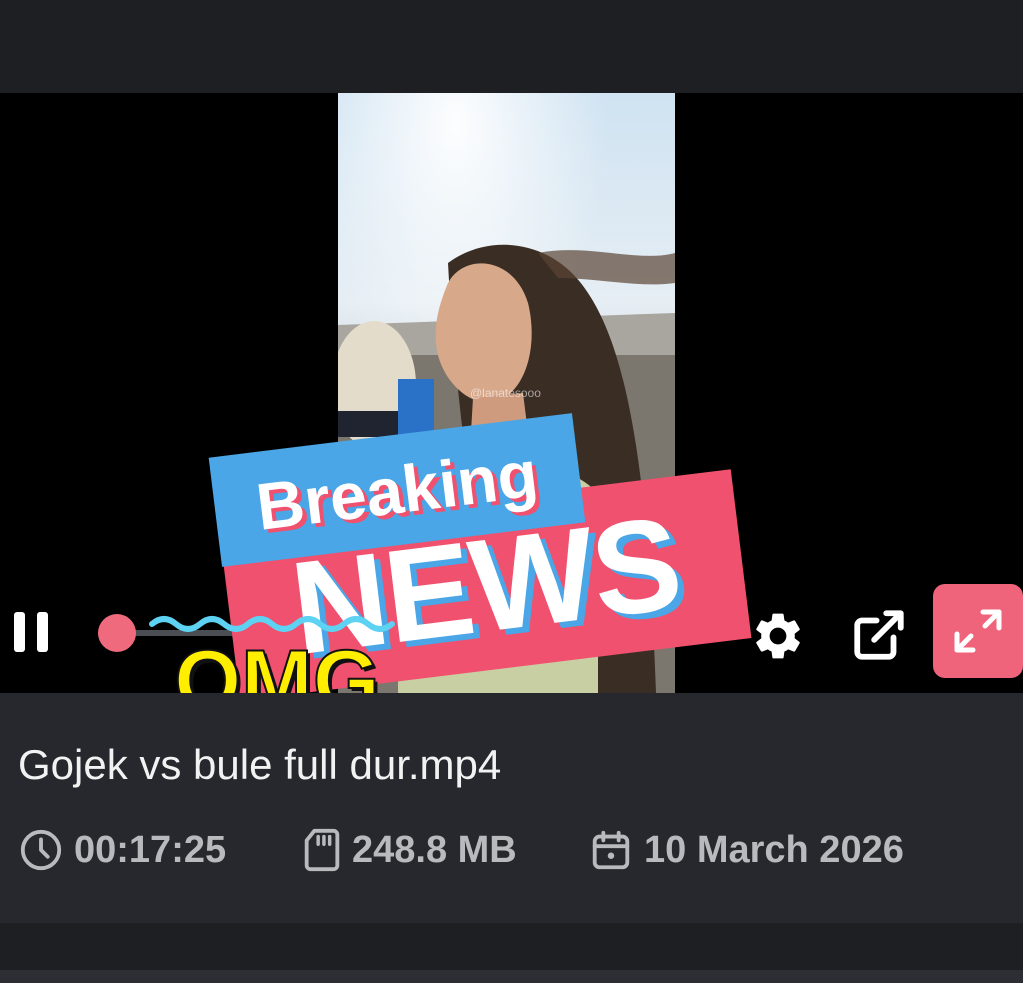  What do you see at coordinates (150, 849) in the screenshot?
I see `duration-text: 00:17:25` at bounding box center [150, 849].